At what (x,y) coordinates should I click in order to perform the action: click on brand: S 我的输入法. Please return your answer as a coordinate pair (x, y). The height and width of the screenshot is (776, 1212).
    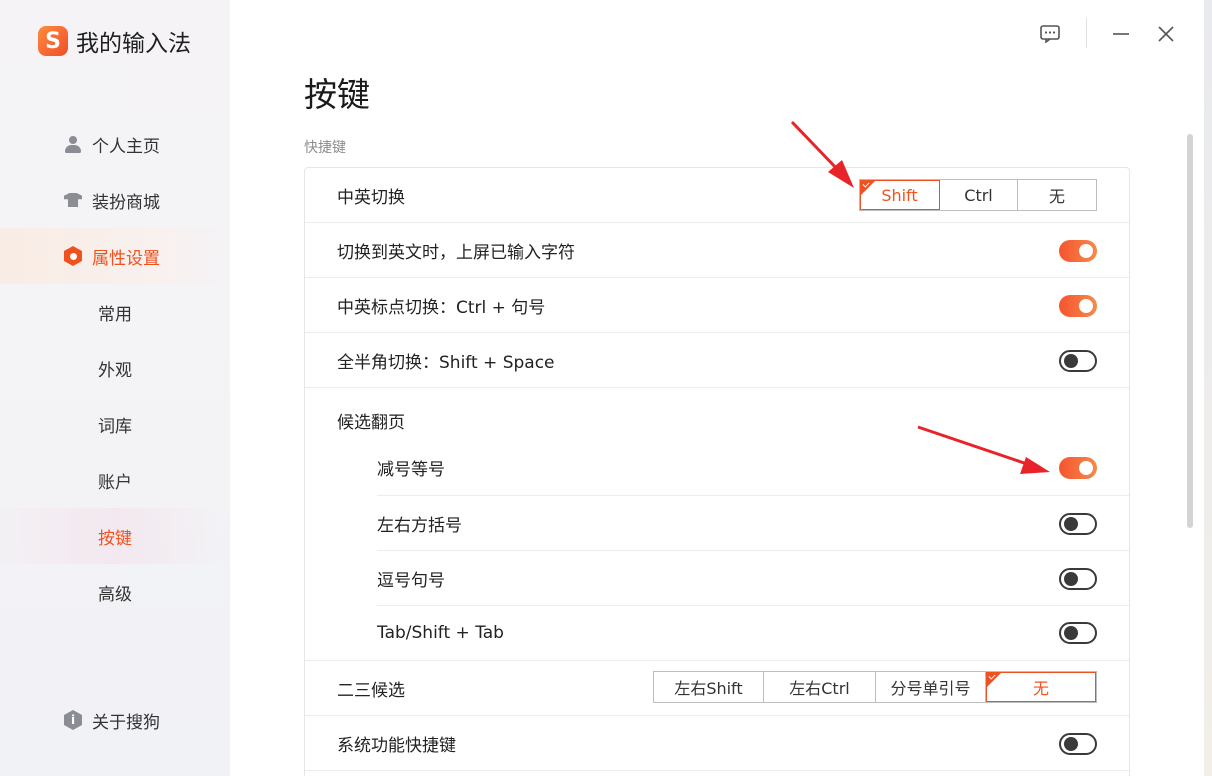
    Looking at the image, I should click on (114, 41).